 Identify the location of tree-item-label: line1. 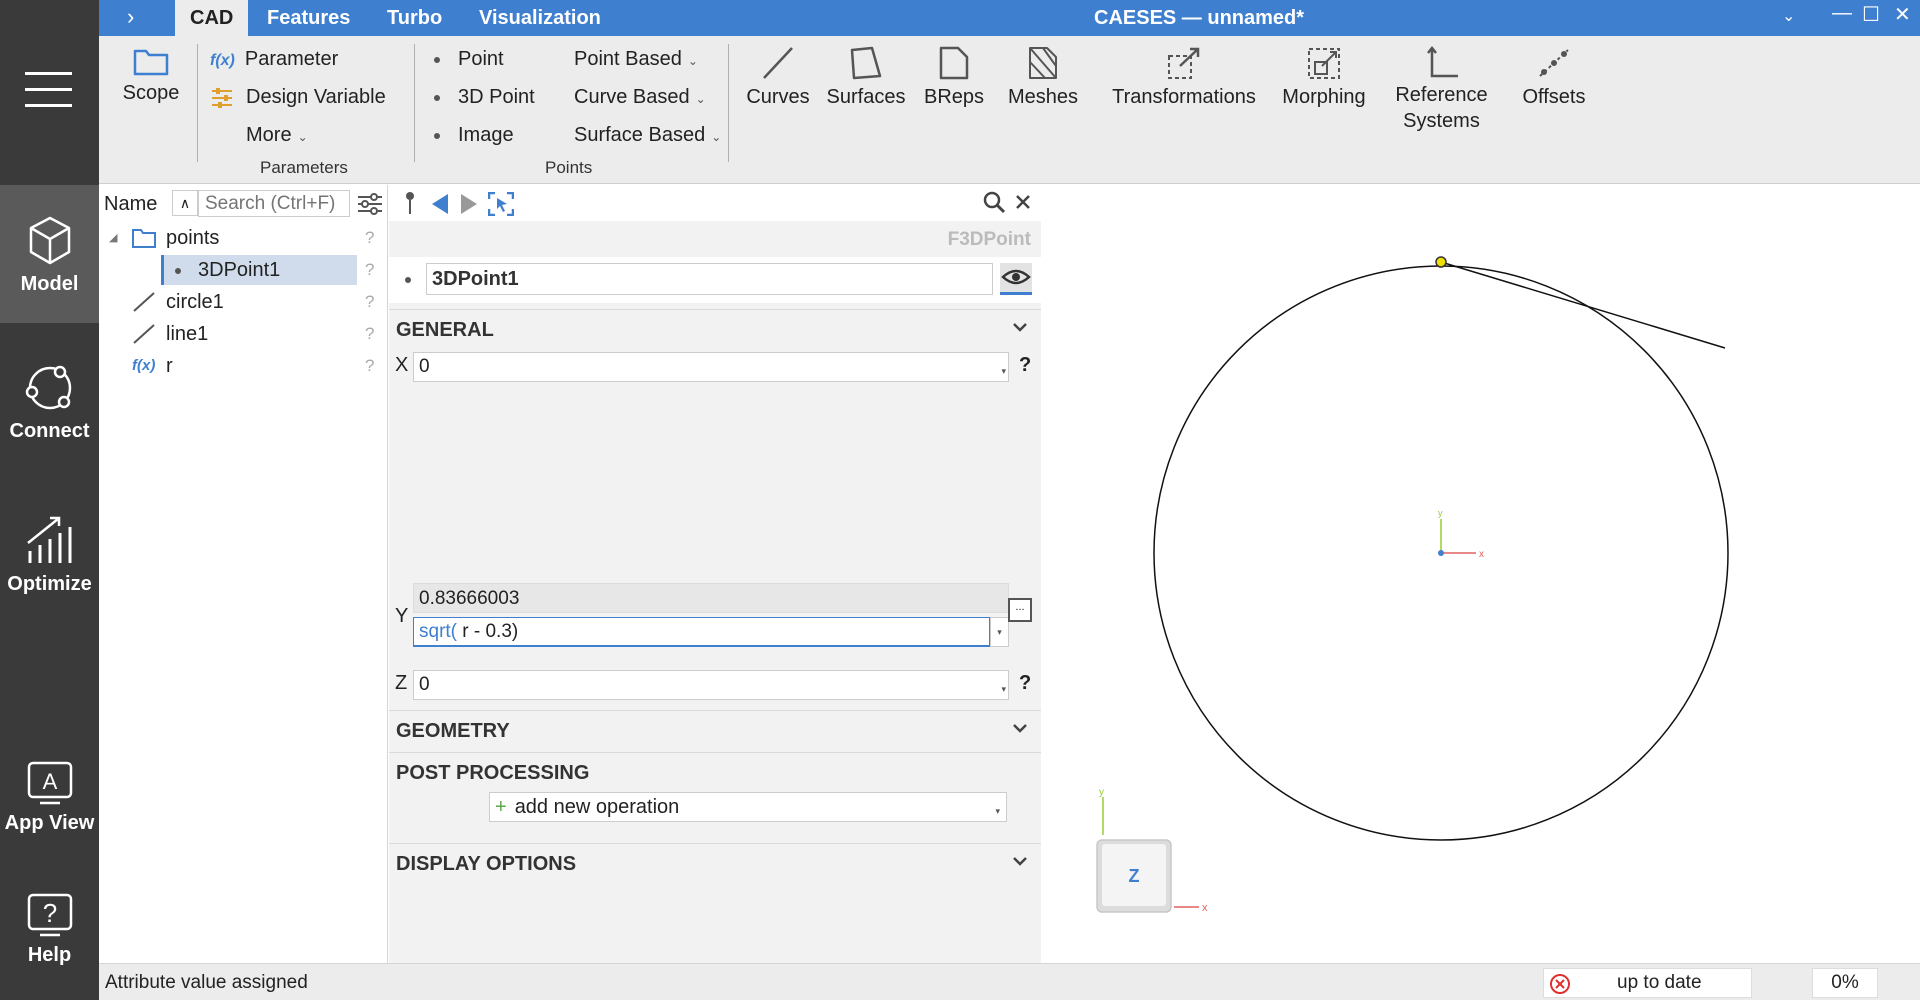
(187, 334).